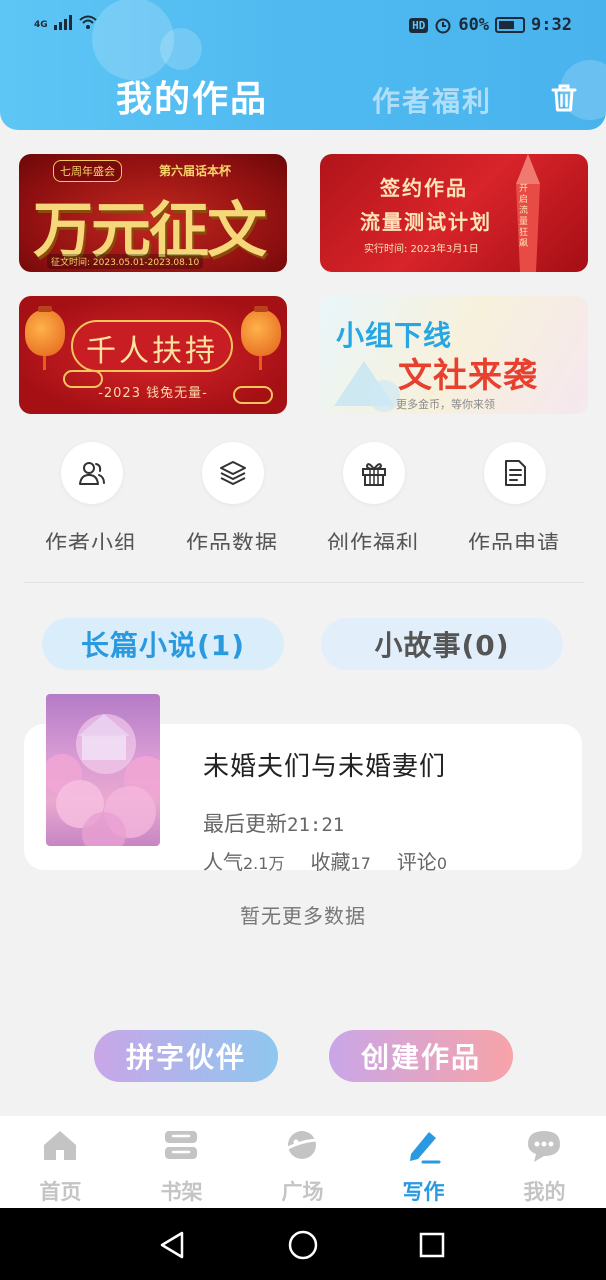  Describe the element at coordinates (421, 249) in the screenshot. I see `banner-date: 实行时间: 2023年3月1日` at that location.